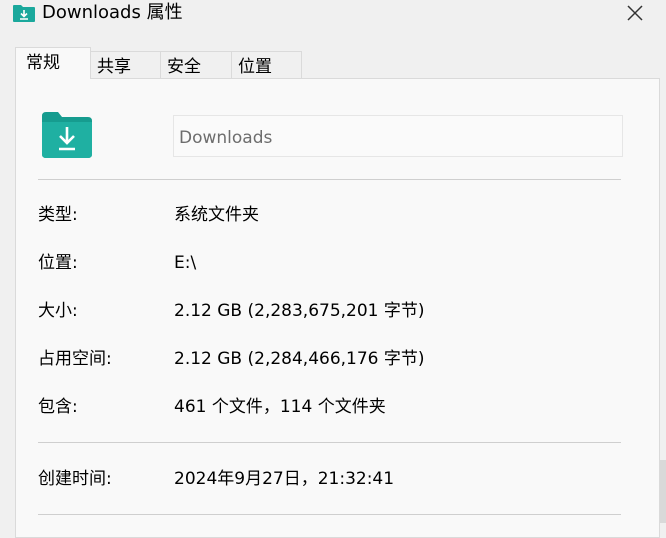 The width and height of the screenshot is (666, 538). I want to click on contains-label: 包含:, so click(58, 407).